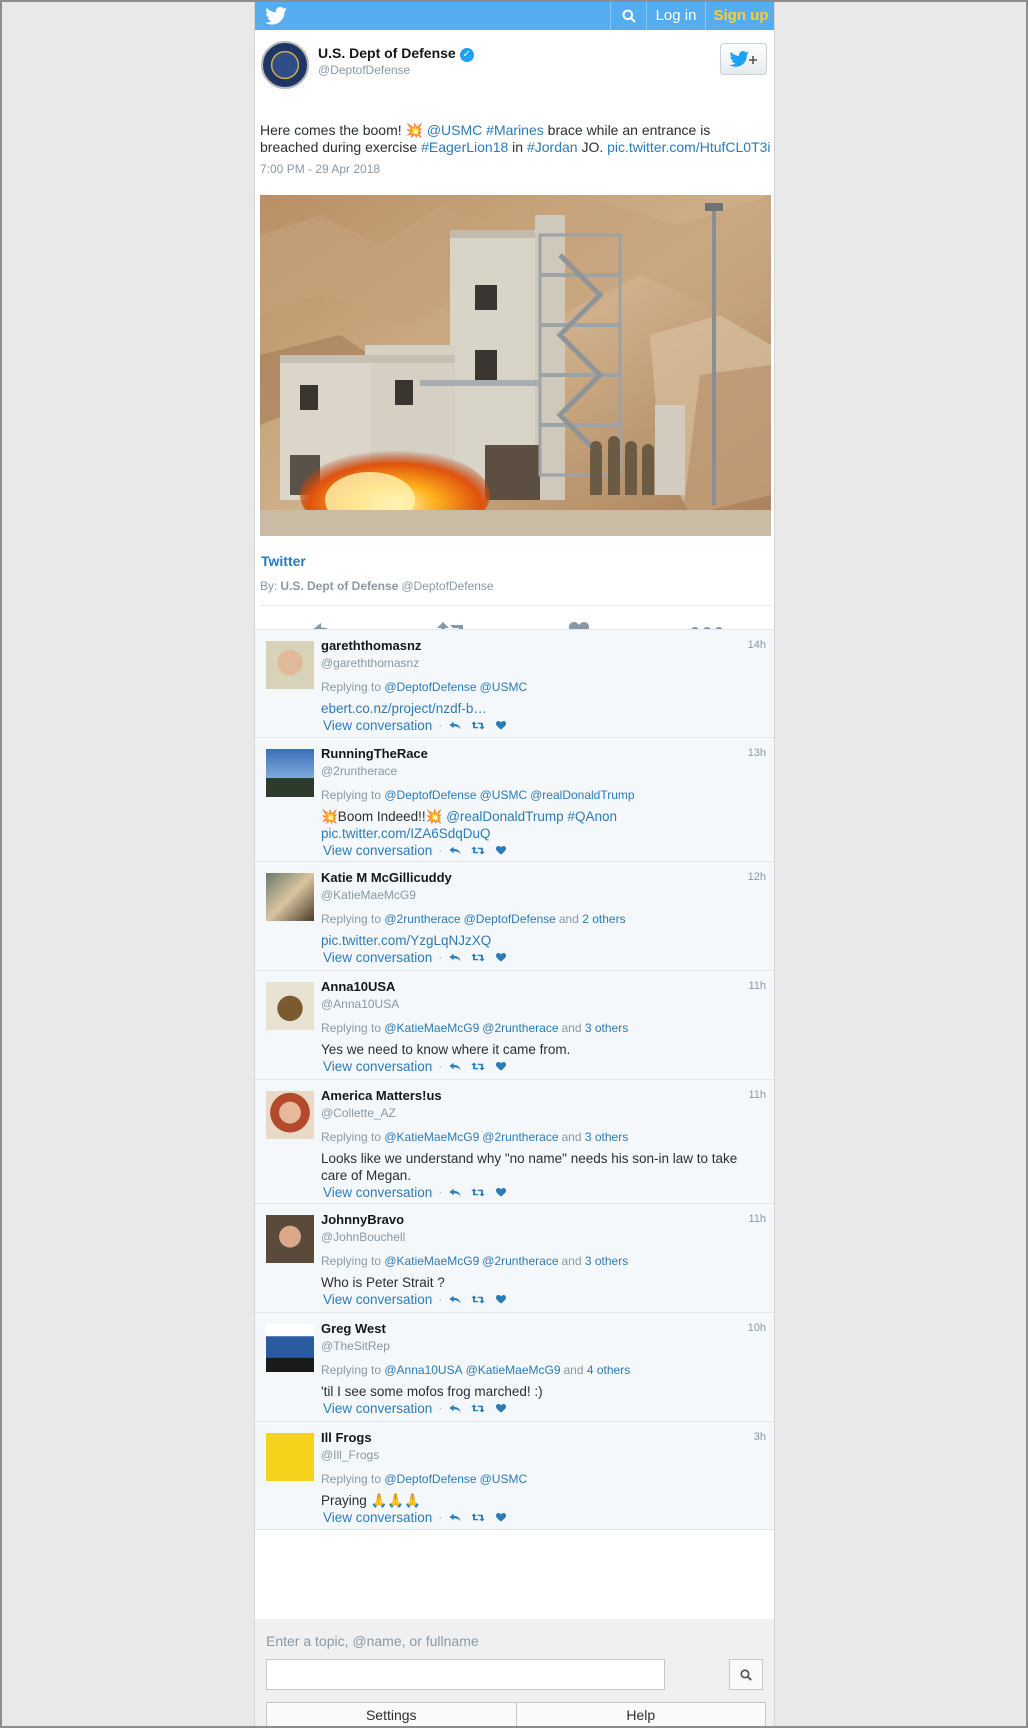 This screenshot has width=1028, height=1728. I want to click on reply-author-name: Anna10USA, so click(358, 986).